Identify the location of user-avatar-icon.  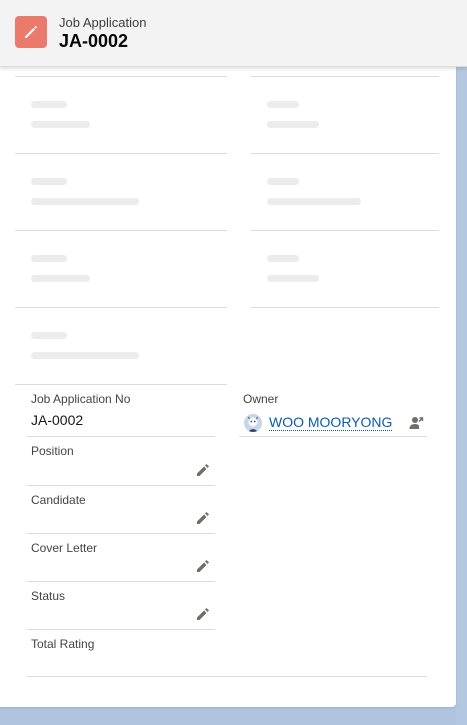
(253, 423).